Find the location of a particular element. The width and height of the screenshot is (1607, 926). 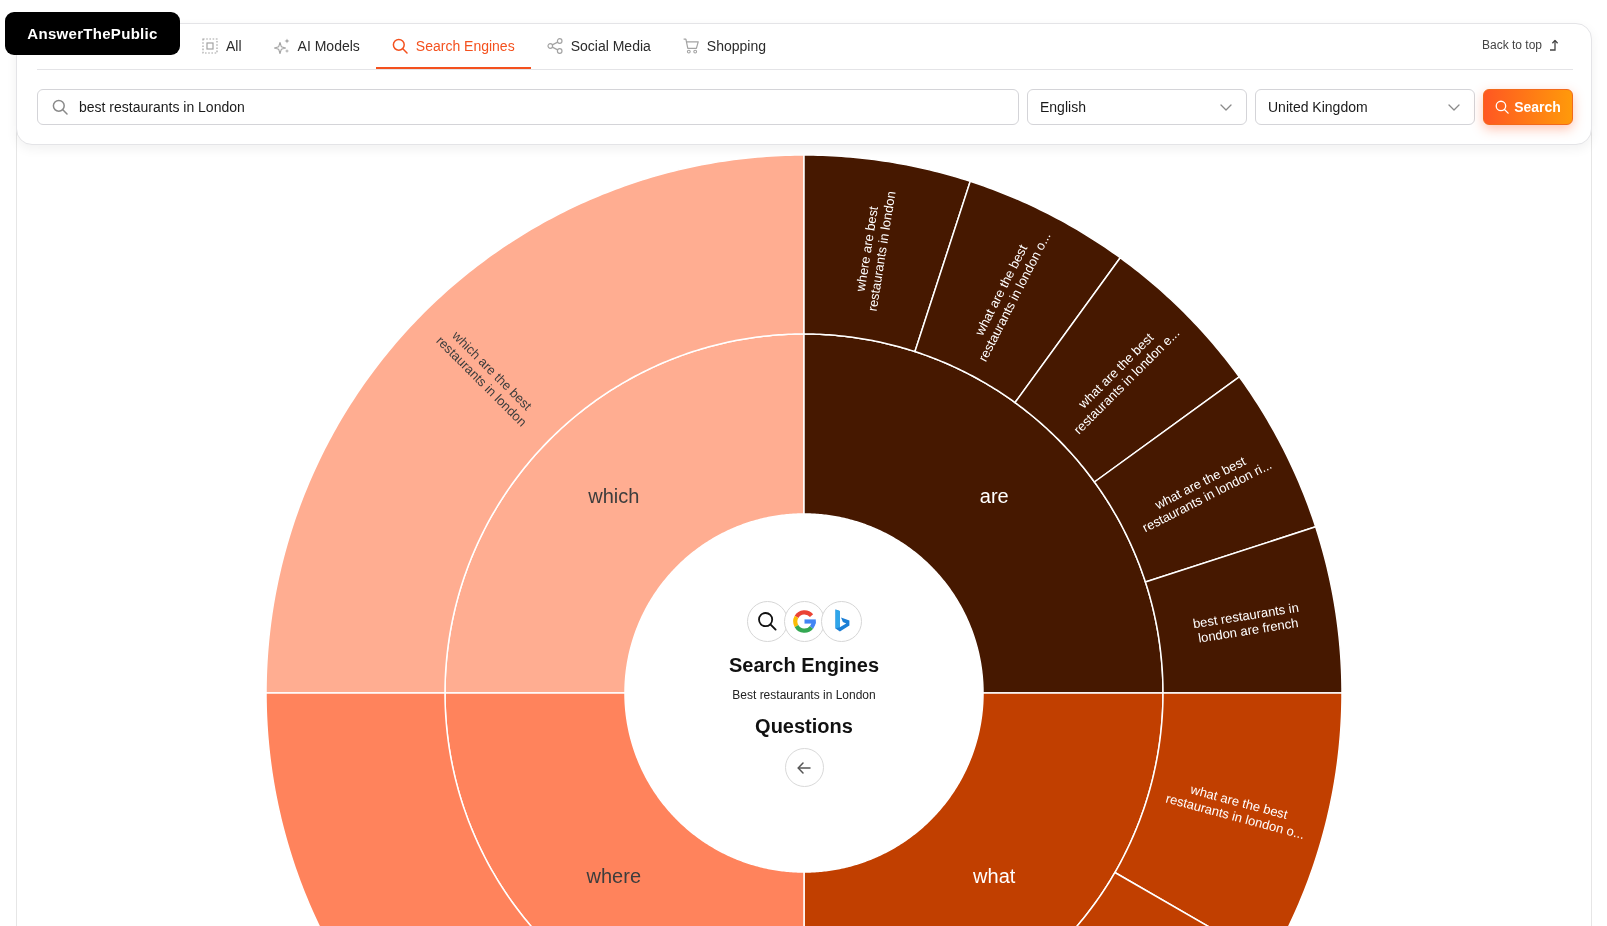

chart-segment is located at coordinates (887, 253).